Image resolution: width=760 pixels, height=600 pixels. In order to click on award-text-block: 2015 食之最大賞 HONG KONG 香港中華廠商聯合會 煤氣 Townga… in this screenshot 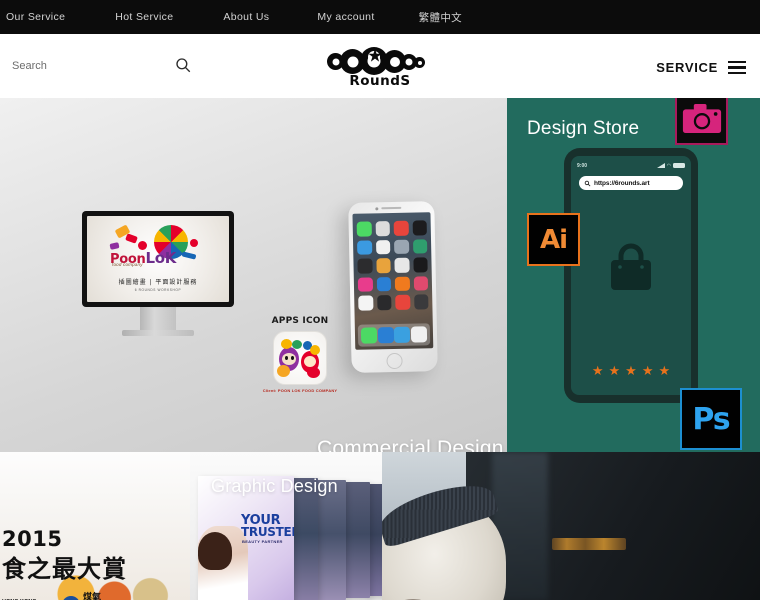, I will do `click(64, 563)`.